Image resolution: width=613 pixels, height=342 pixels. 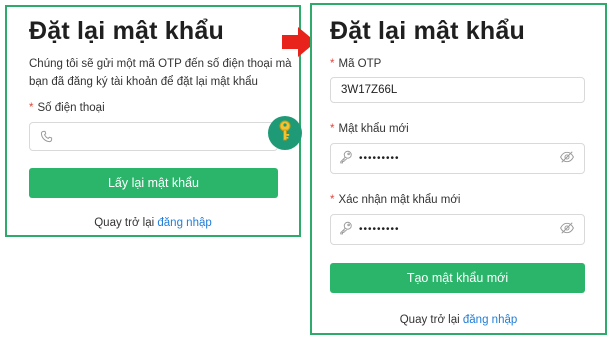 I want to click on confirm-password-label-text: Xác nhận mật khẩu mới, so click(x=399, y=200).